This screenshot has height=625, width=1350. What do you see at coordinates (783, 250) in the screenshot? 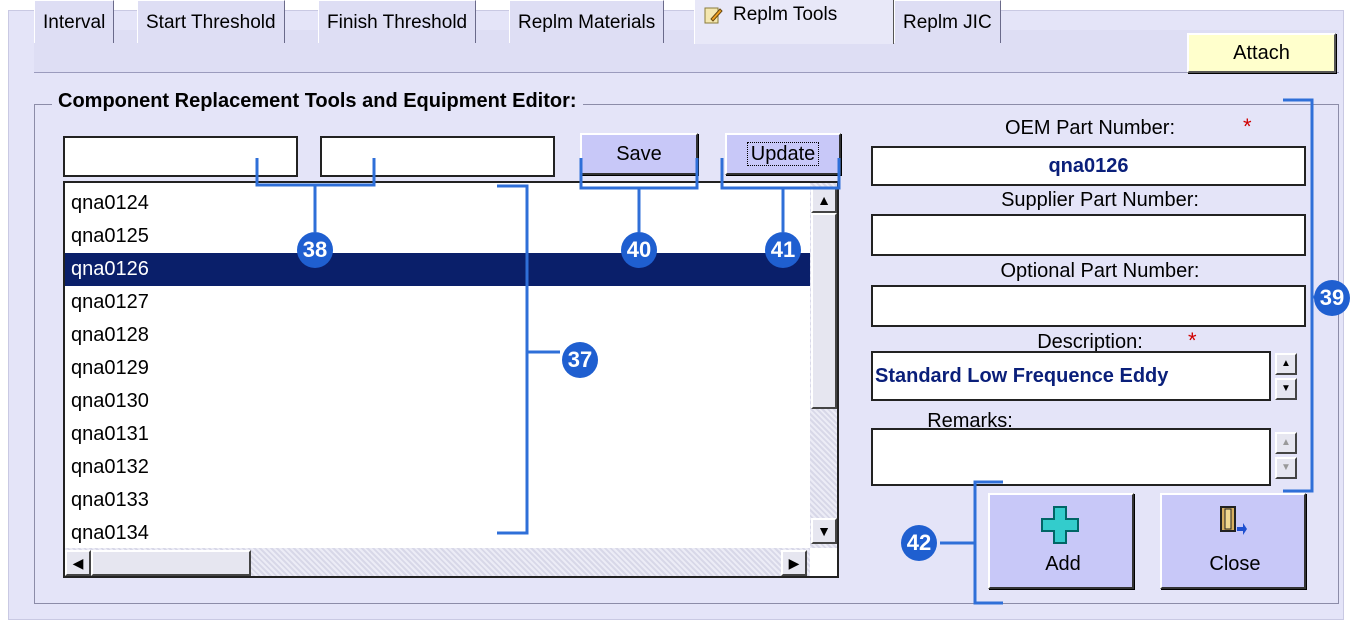
I see `callout-41: 41` at bounding box center [783, 250].